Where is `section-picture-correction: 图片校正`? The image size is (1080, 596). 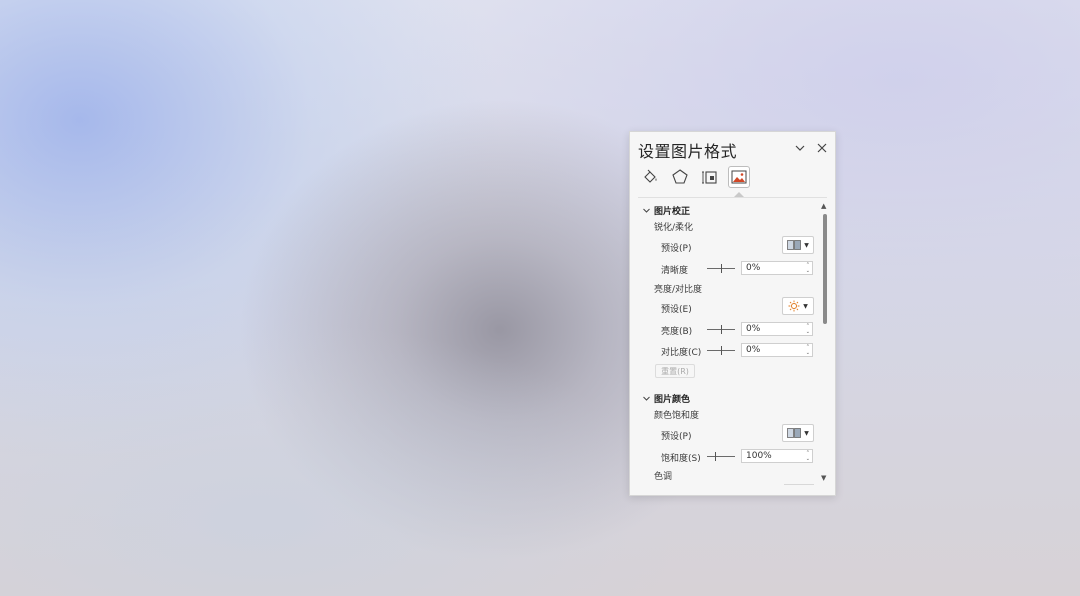
section-picture-correction: 图片校正 is located at coordinates (672, 210).